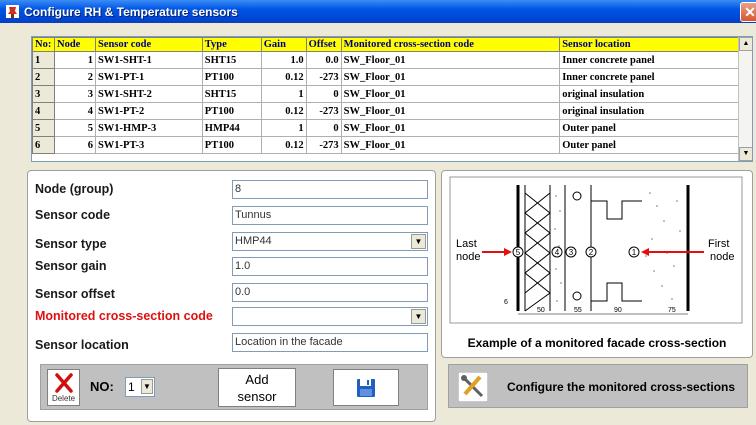  I want to click on col-header-offset: Offset, so click(323, 44).